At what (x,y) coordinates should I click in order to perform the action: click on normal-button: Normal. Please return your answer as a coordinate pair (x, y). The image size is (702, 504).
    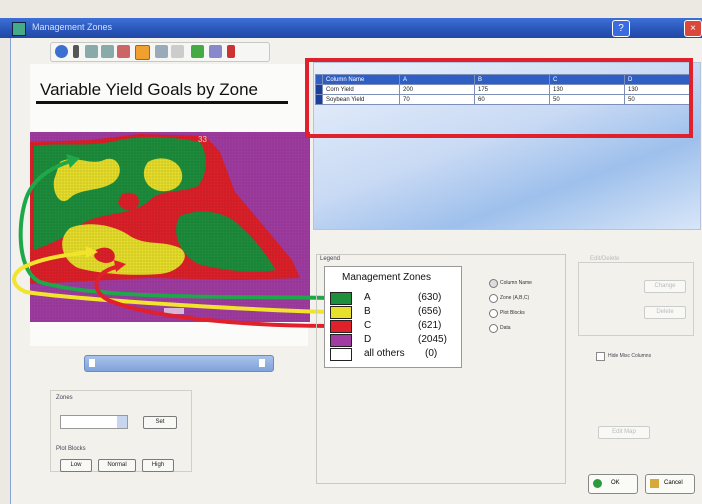
    Looking at the image, I should click on (117, 465).